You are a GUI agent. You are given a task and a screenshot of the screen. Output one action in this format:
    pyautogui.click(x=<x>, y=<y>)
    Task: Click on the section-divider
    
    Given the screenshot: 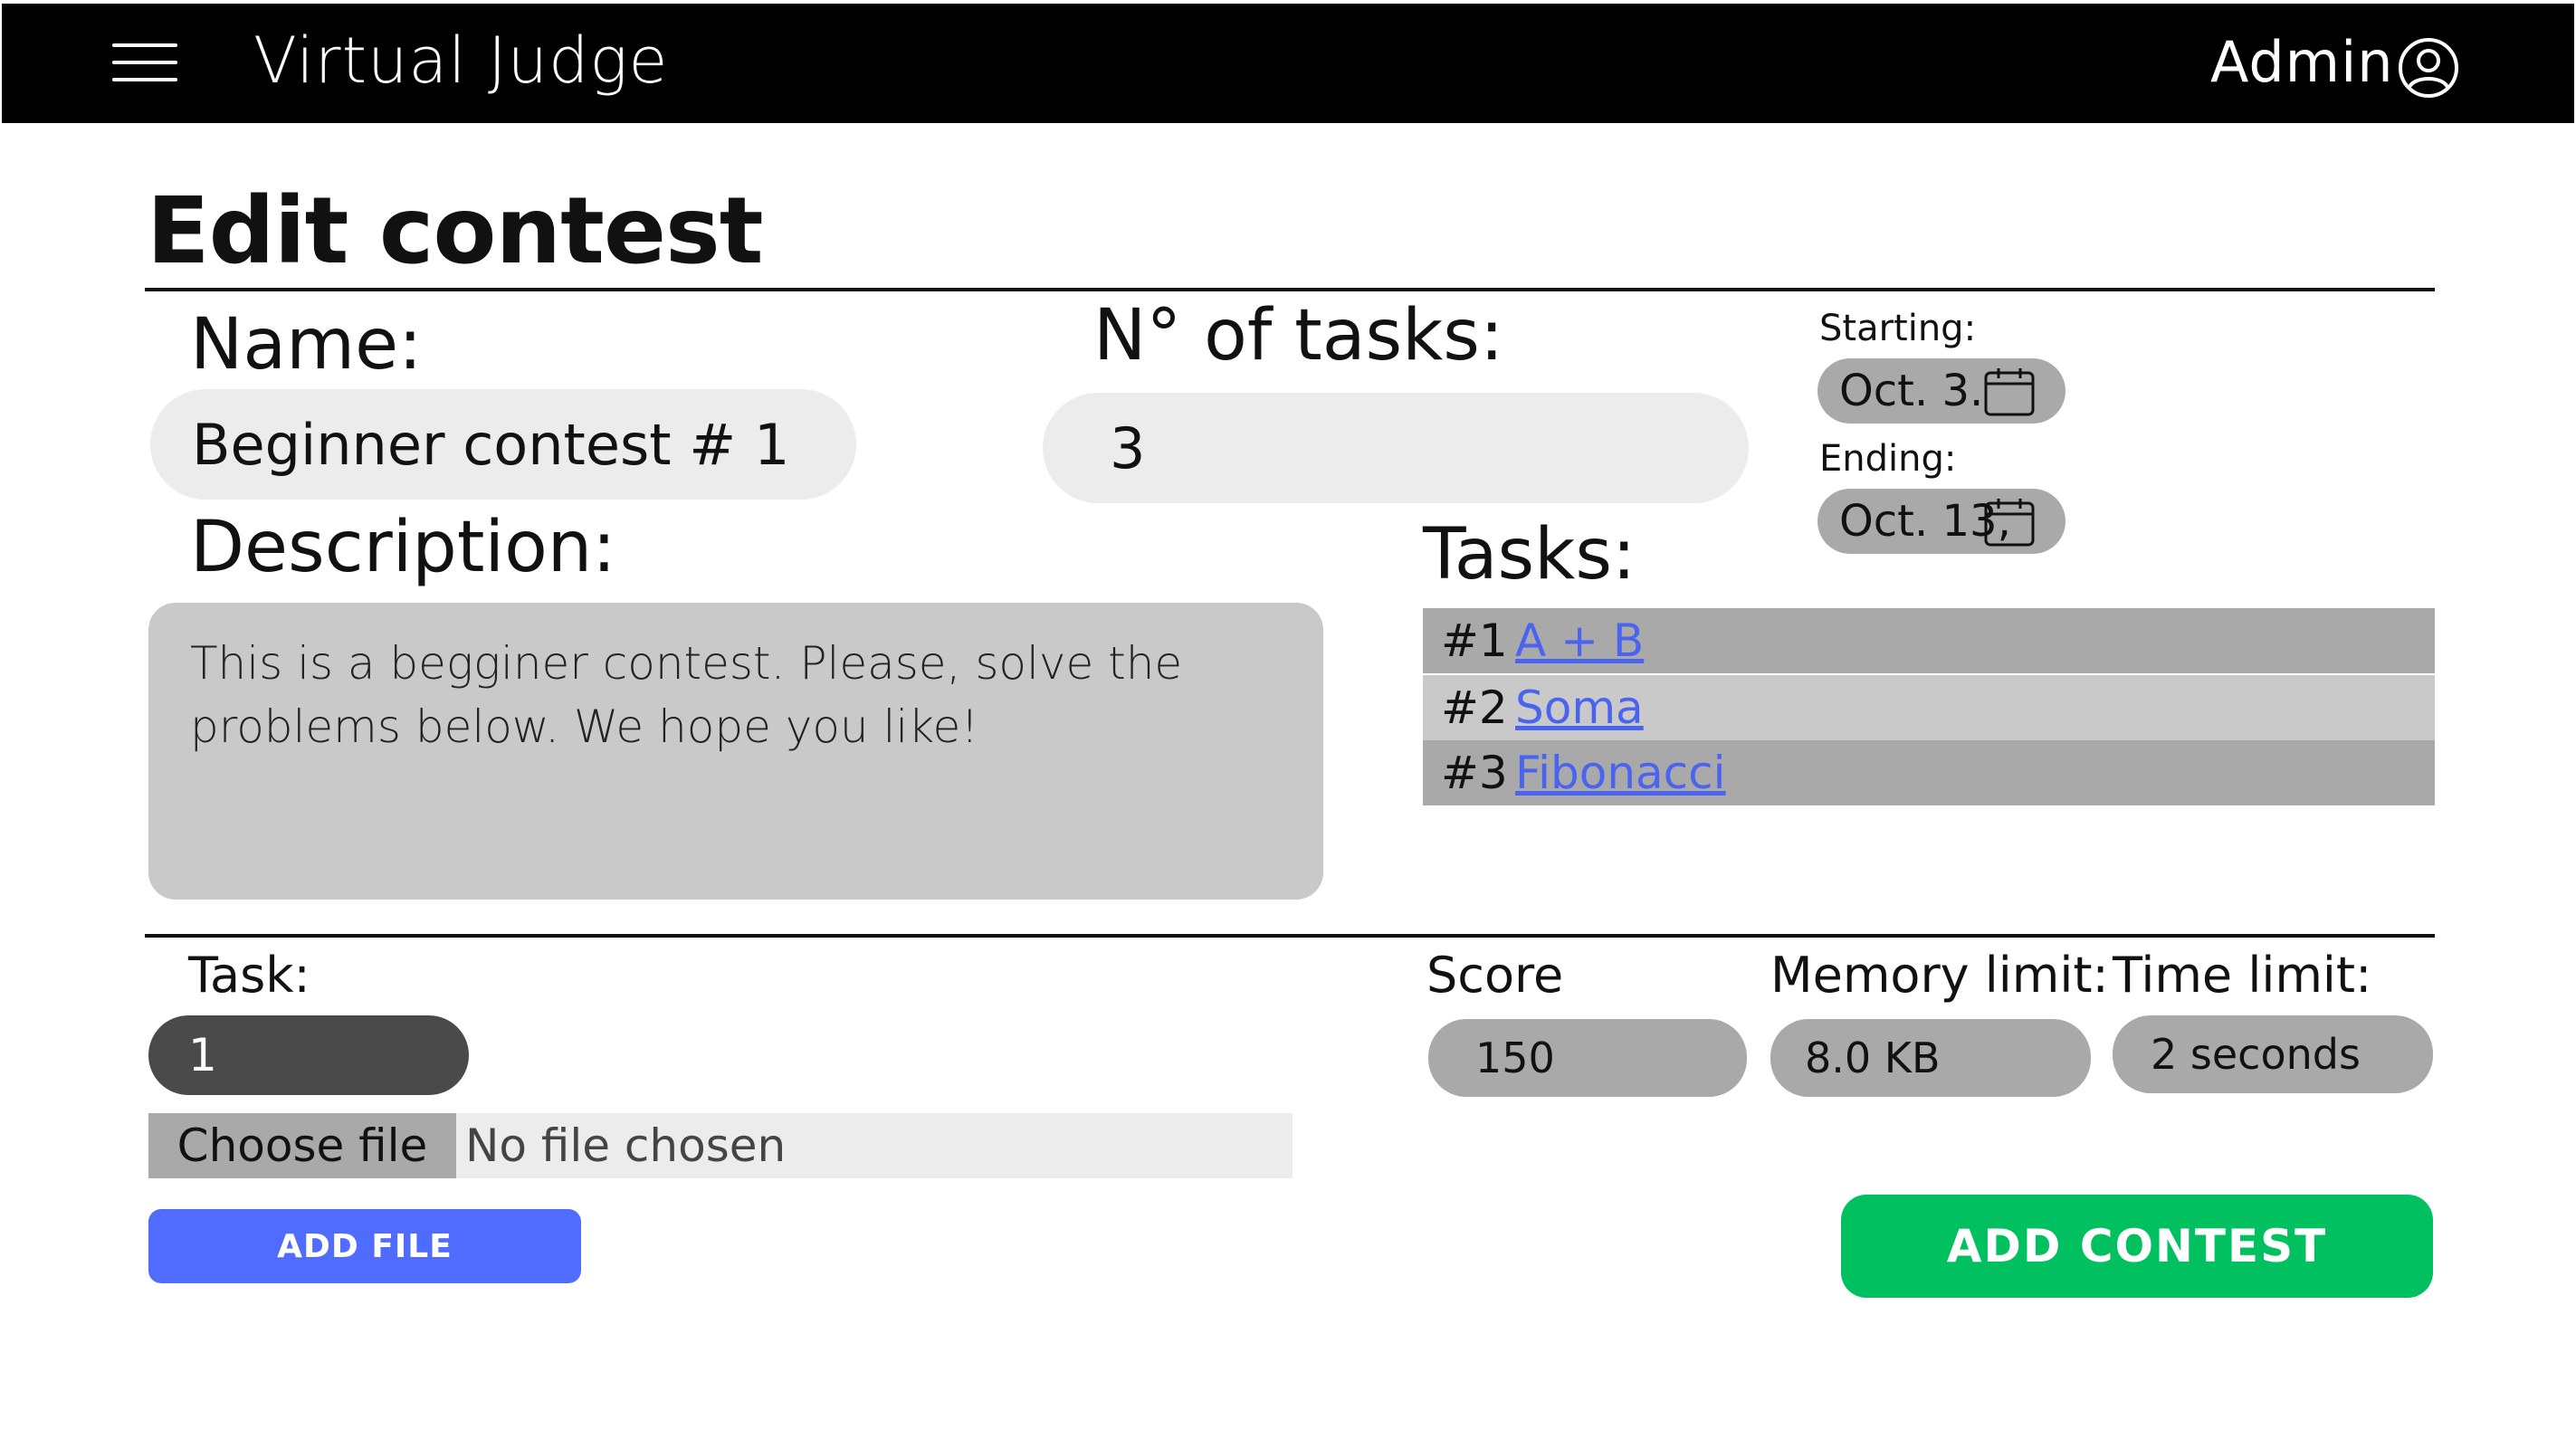 What is the action you would take?
    pyautogui.click(x=1290, y=936)
    